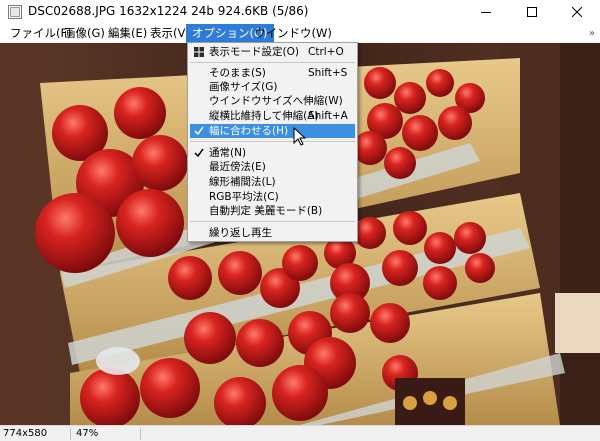 Image resolution: width=600 pixels, height=441 pixels. What do you see at coordinates (272, 211) in the screenshot?
I see `menu-item-auto-beauty-mode: 自動判定 美麗モード(B)` at bounding box center [272, 211].